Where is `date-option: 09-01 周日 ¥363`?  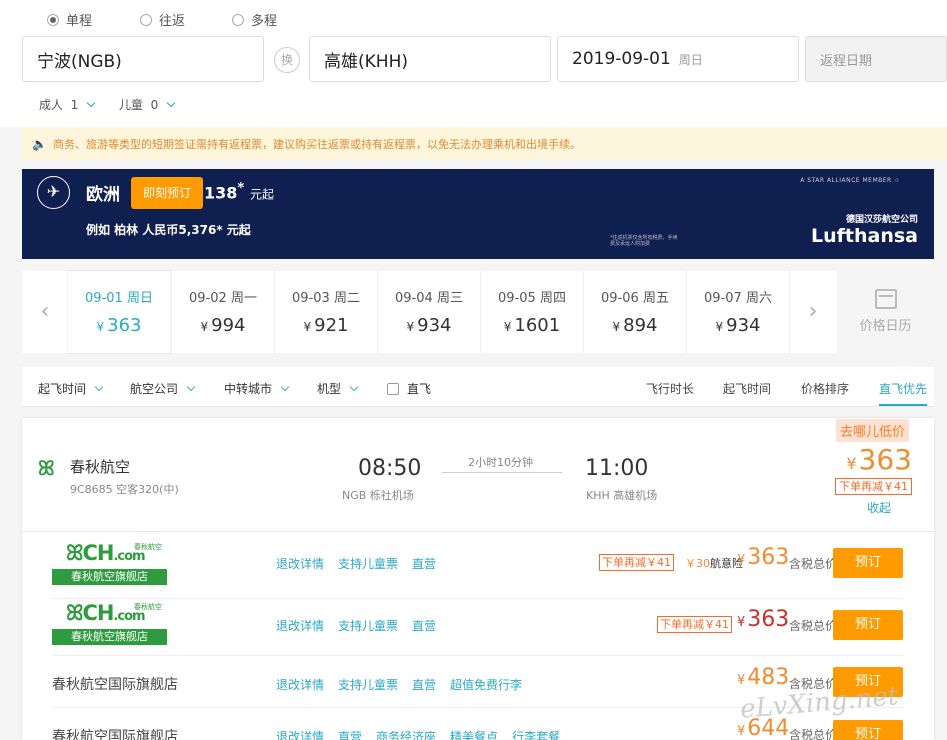 date-option: 09-01 周日 ¥363 is located at coordinates (119, 312).